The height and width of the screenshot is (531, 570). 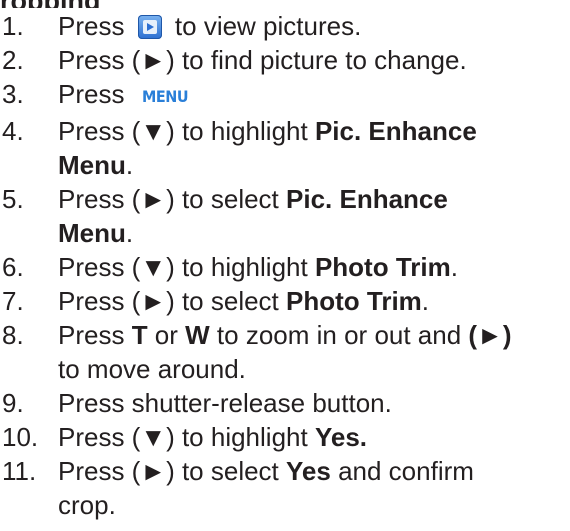 I want to click on step-2: 2. Press (►) to find picture to change., so click(x=285, y=60).